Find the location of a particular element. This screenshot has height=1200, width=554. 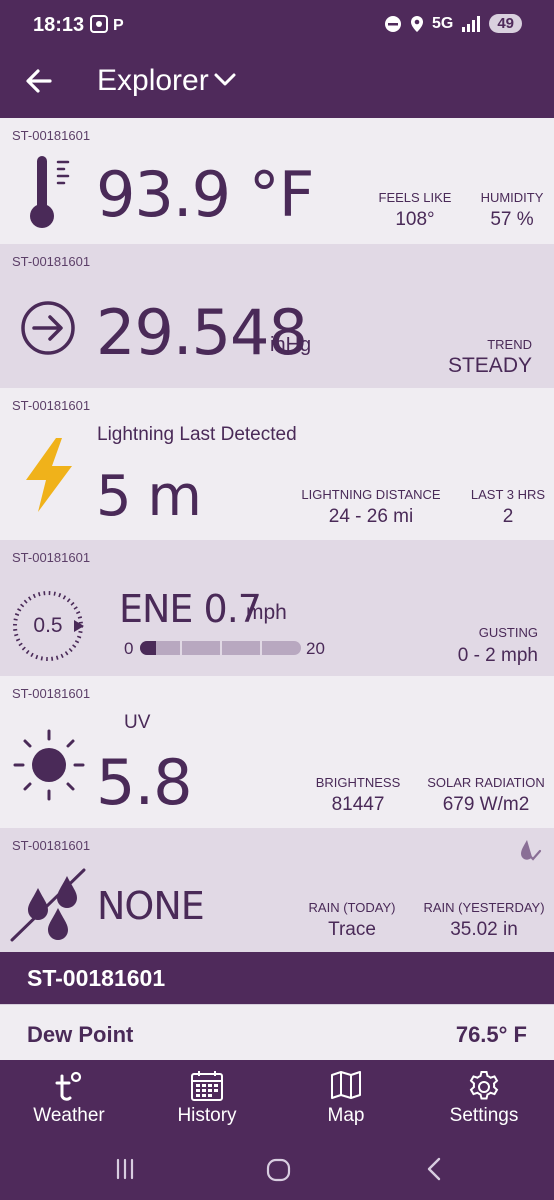

nav-map-label: Map is located at coordinates (346, 1115).